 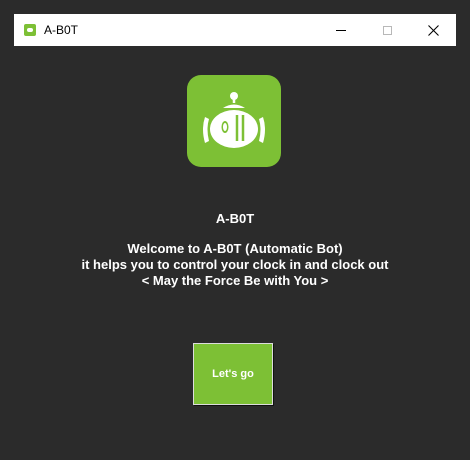 I want to click on window-controls, so click(x=387, y=30).